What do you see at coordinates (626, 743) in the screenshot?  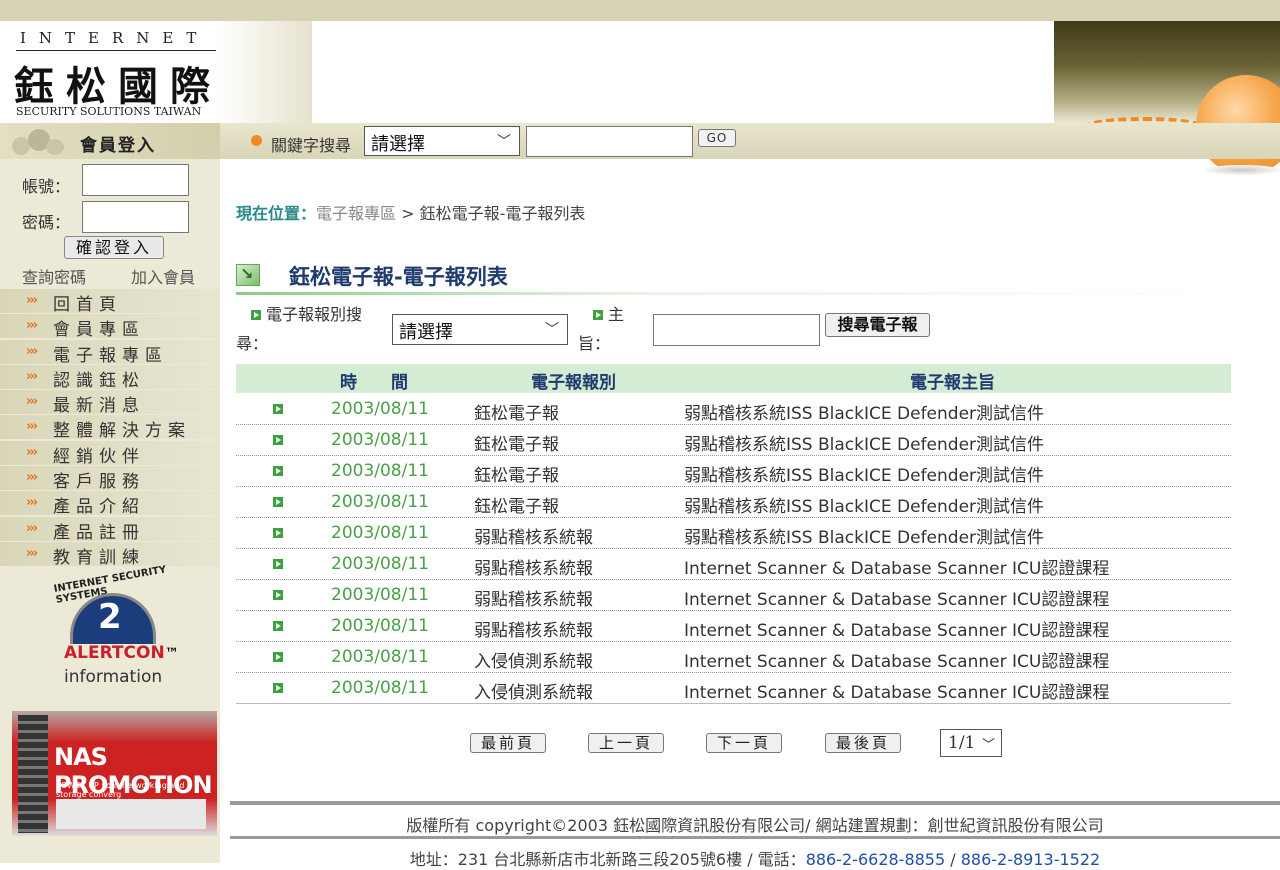 I see `prev-page-button: 上一頁` at bounding box center [626, 743].